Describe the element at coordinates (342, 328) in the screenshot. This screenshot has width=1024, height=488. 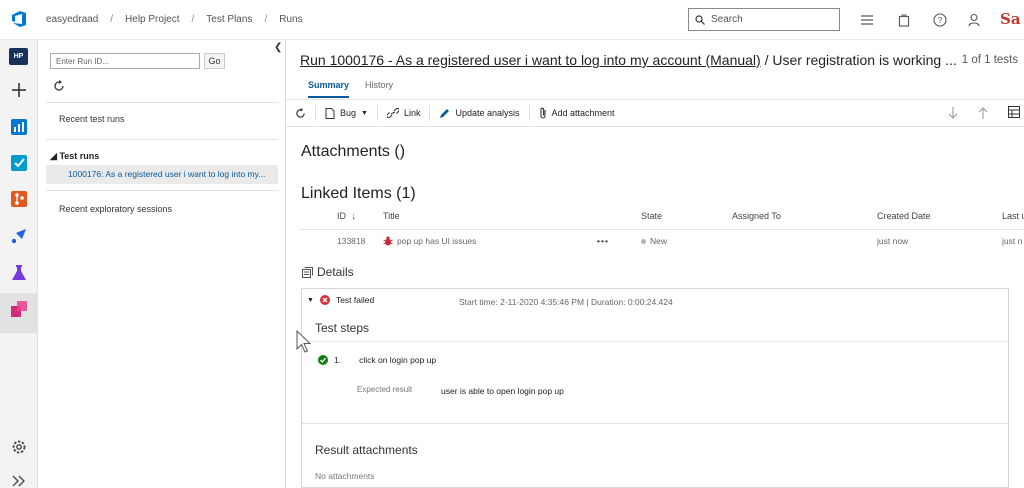
I see `test-steps-heading: Test steps` at that location.